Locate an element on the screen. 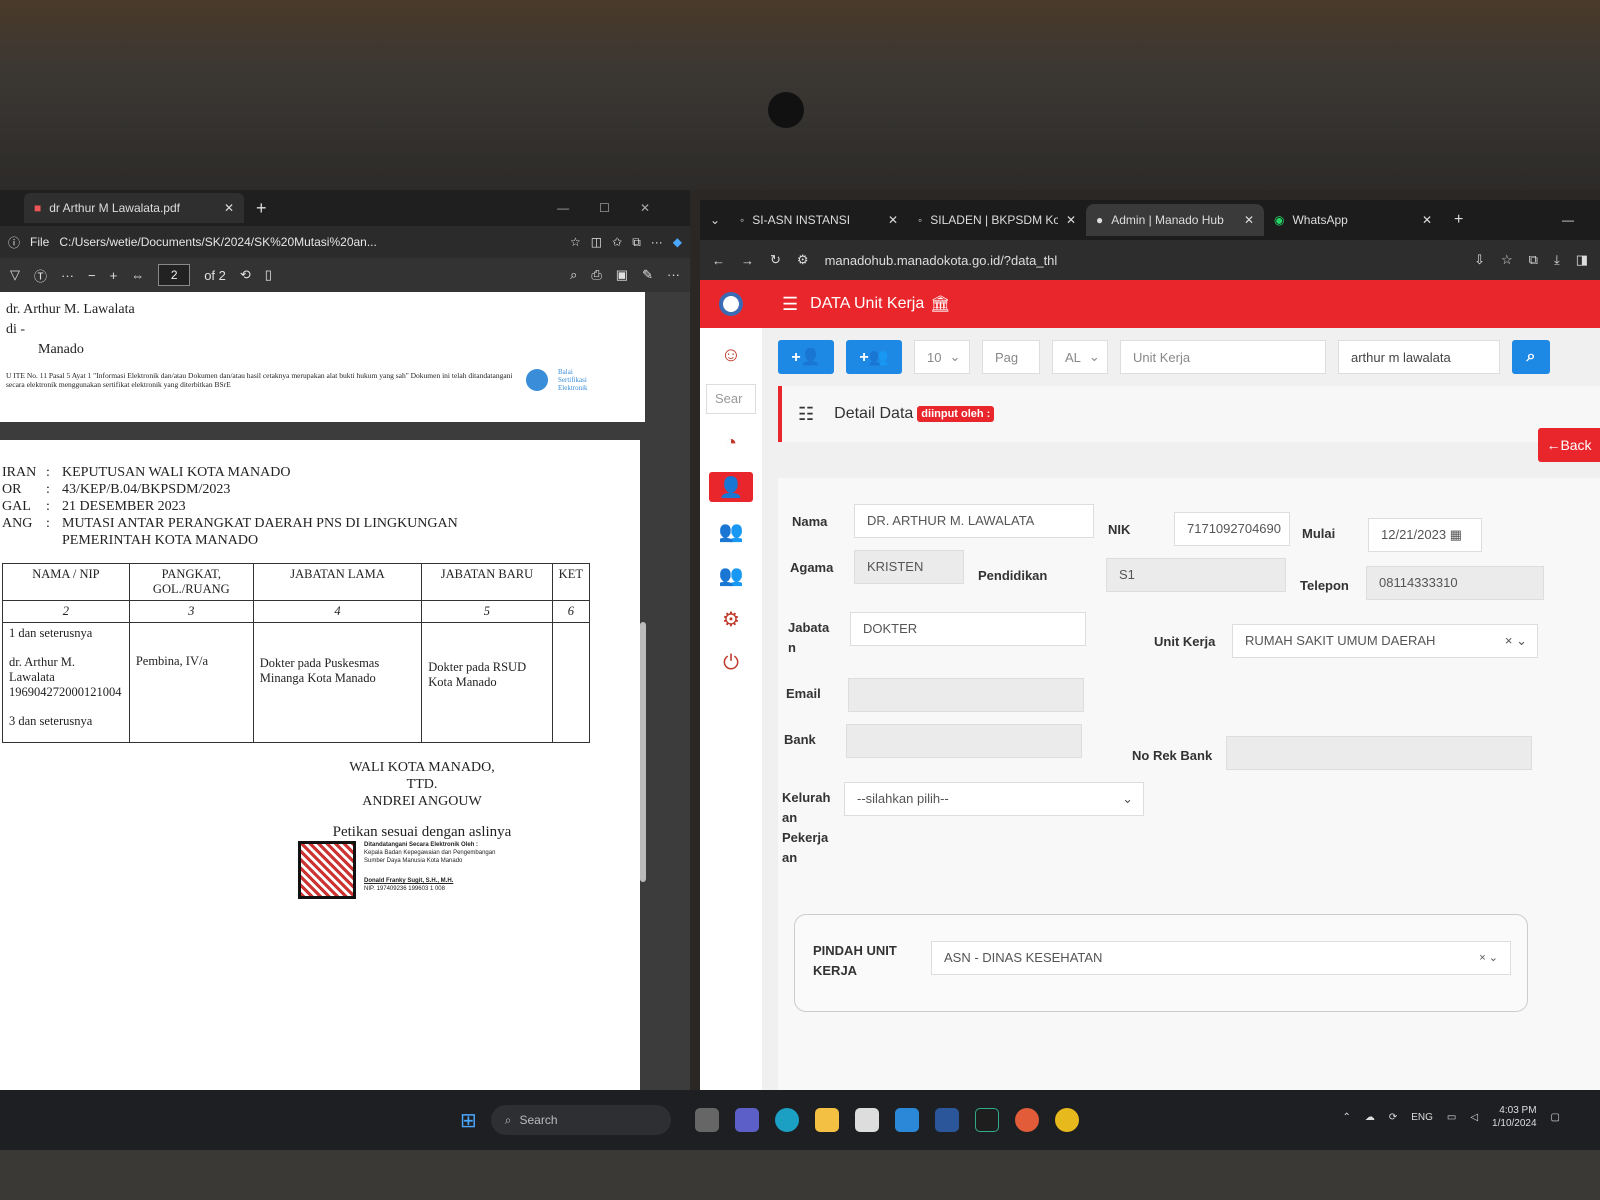 The width and height of the screenshot is (1600, 1200). page-input: Pag is located at coordinates (1011, 357).